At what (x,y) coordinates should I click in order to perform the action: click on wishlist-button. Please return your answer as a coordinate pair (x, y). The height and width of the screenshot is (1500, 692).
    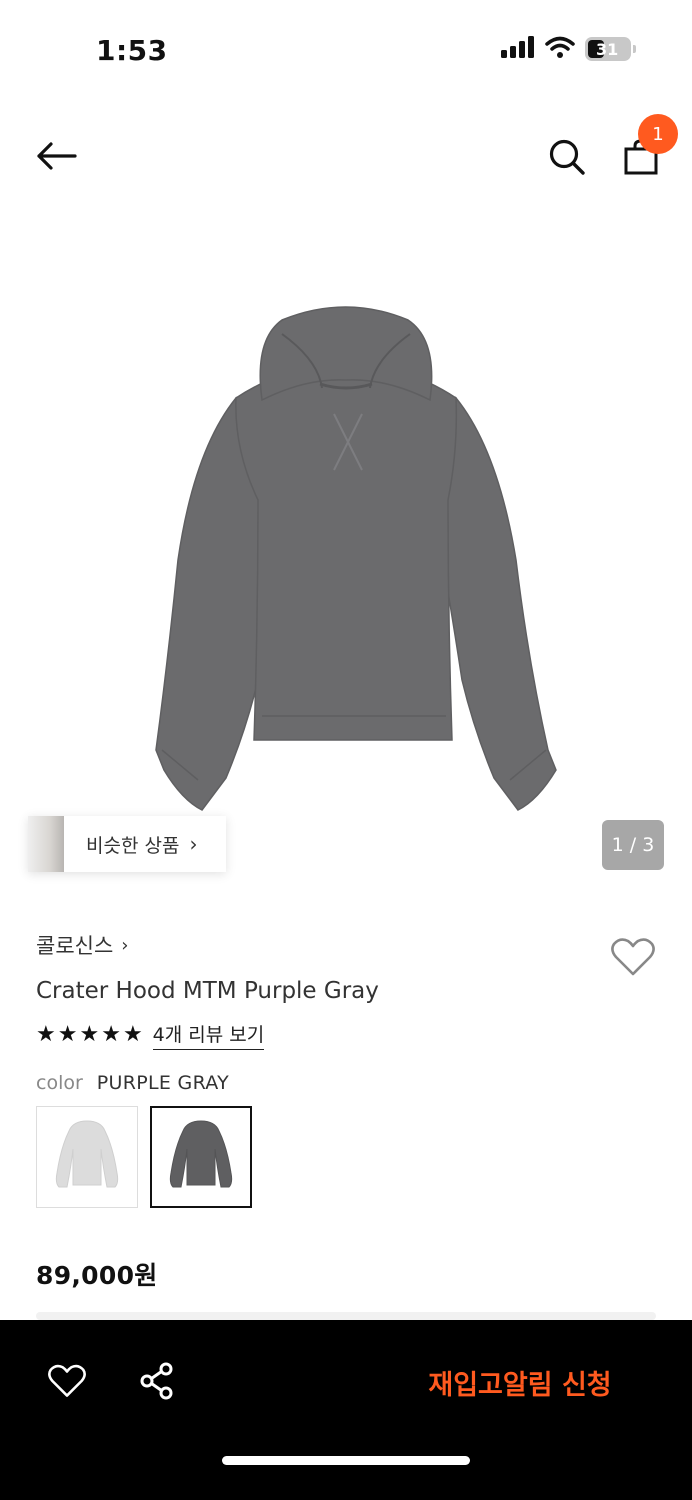
    Looking at the image, I should click on (633, 958).